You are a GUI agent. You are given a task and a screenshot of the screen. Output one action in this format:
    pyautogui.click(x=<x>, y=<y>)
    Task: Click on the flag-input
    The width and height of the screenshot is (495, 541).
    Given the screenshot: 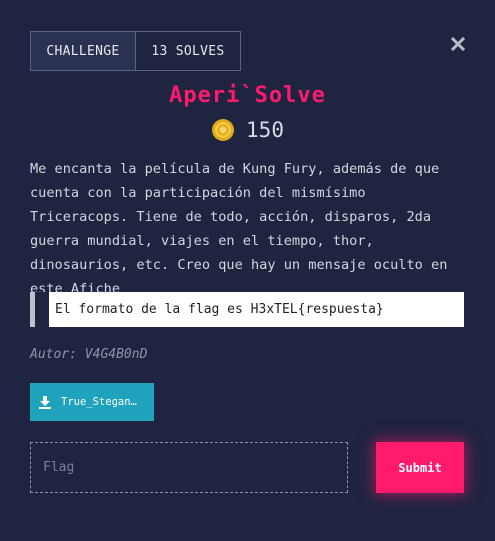 What is the action you would take?
    pyautogui.click(x=189, y=467)
    